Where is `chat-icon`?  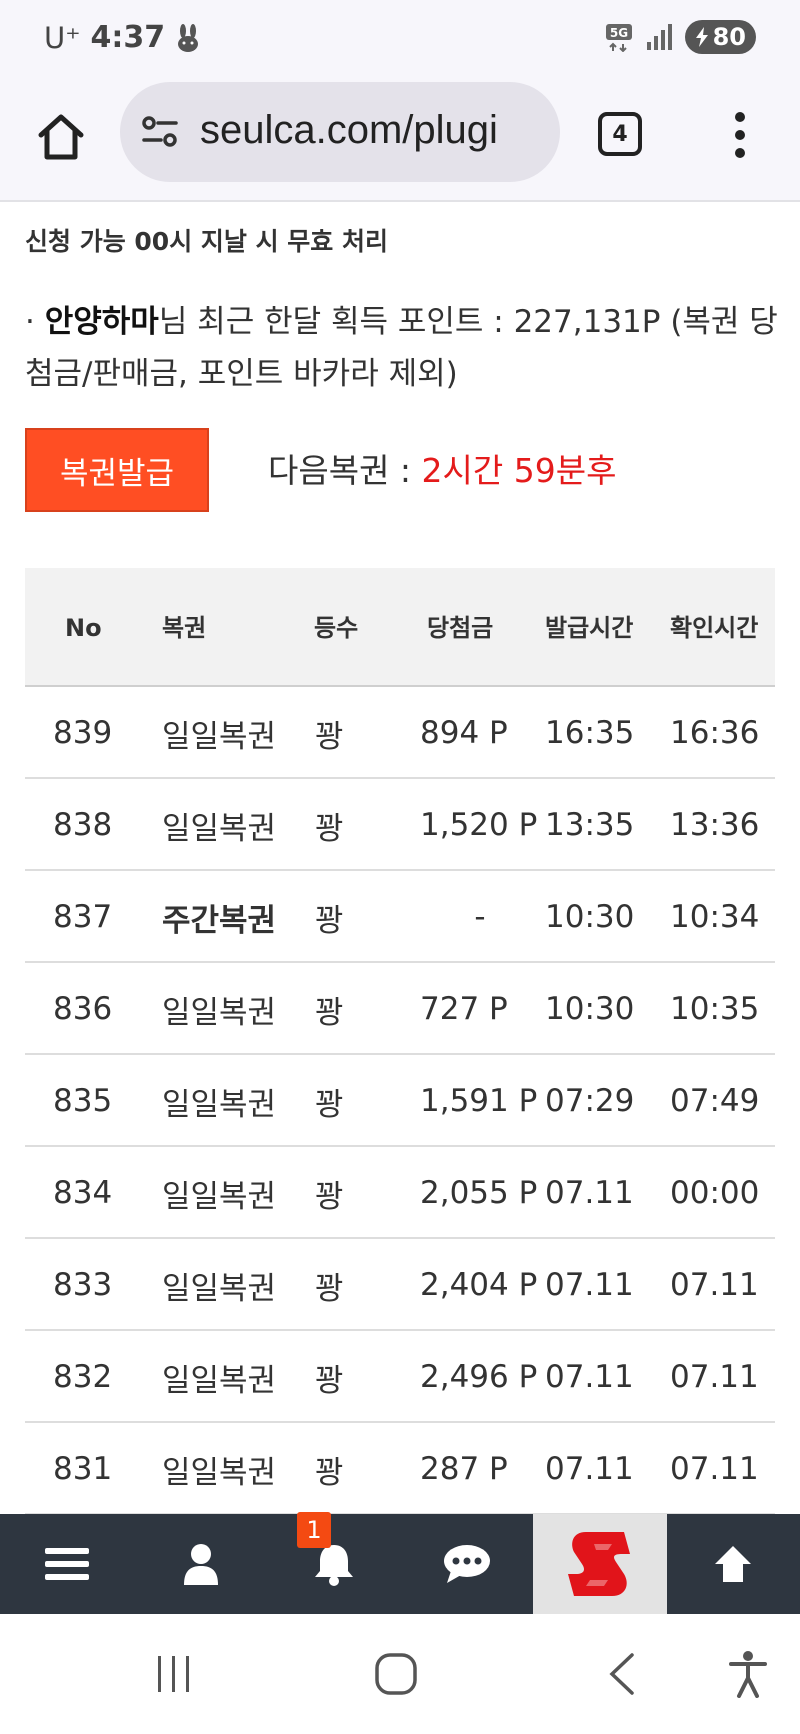 chat-icon is located at coordinates (467, 1564).